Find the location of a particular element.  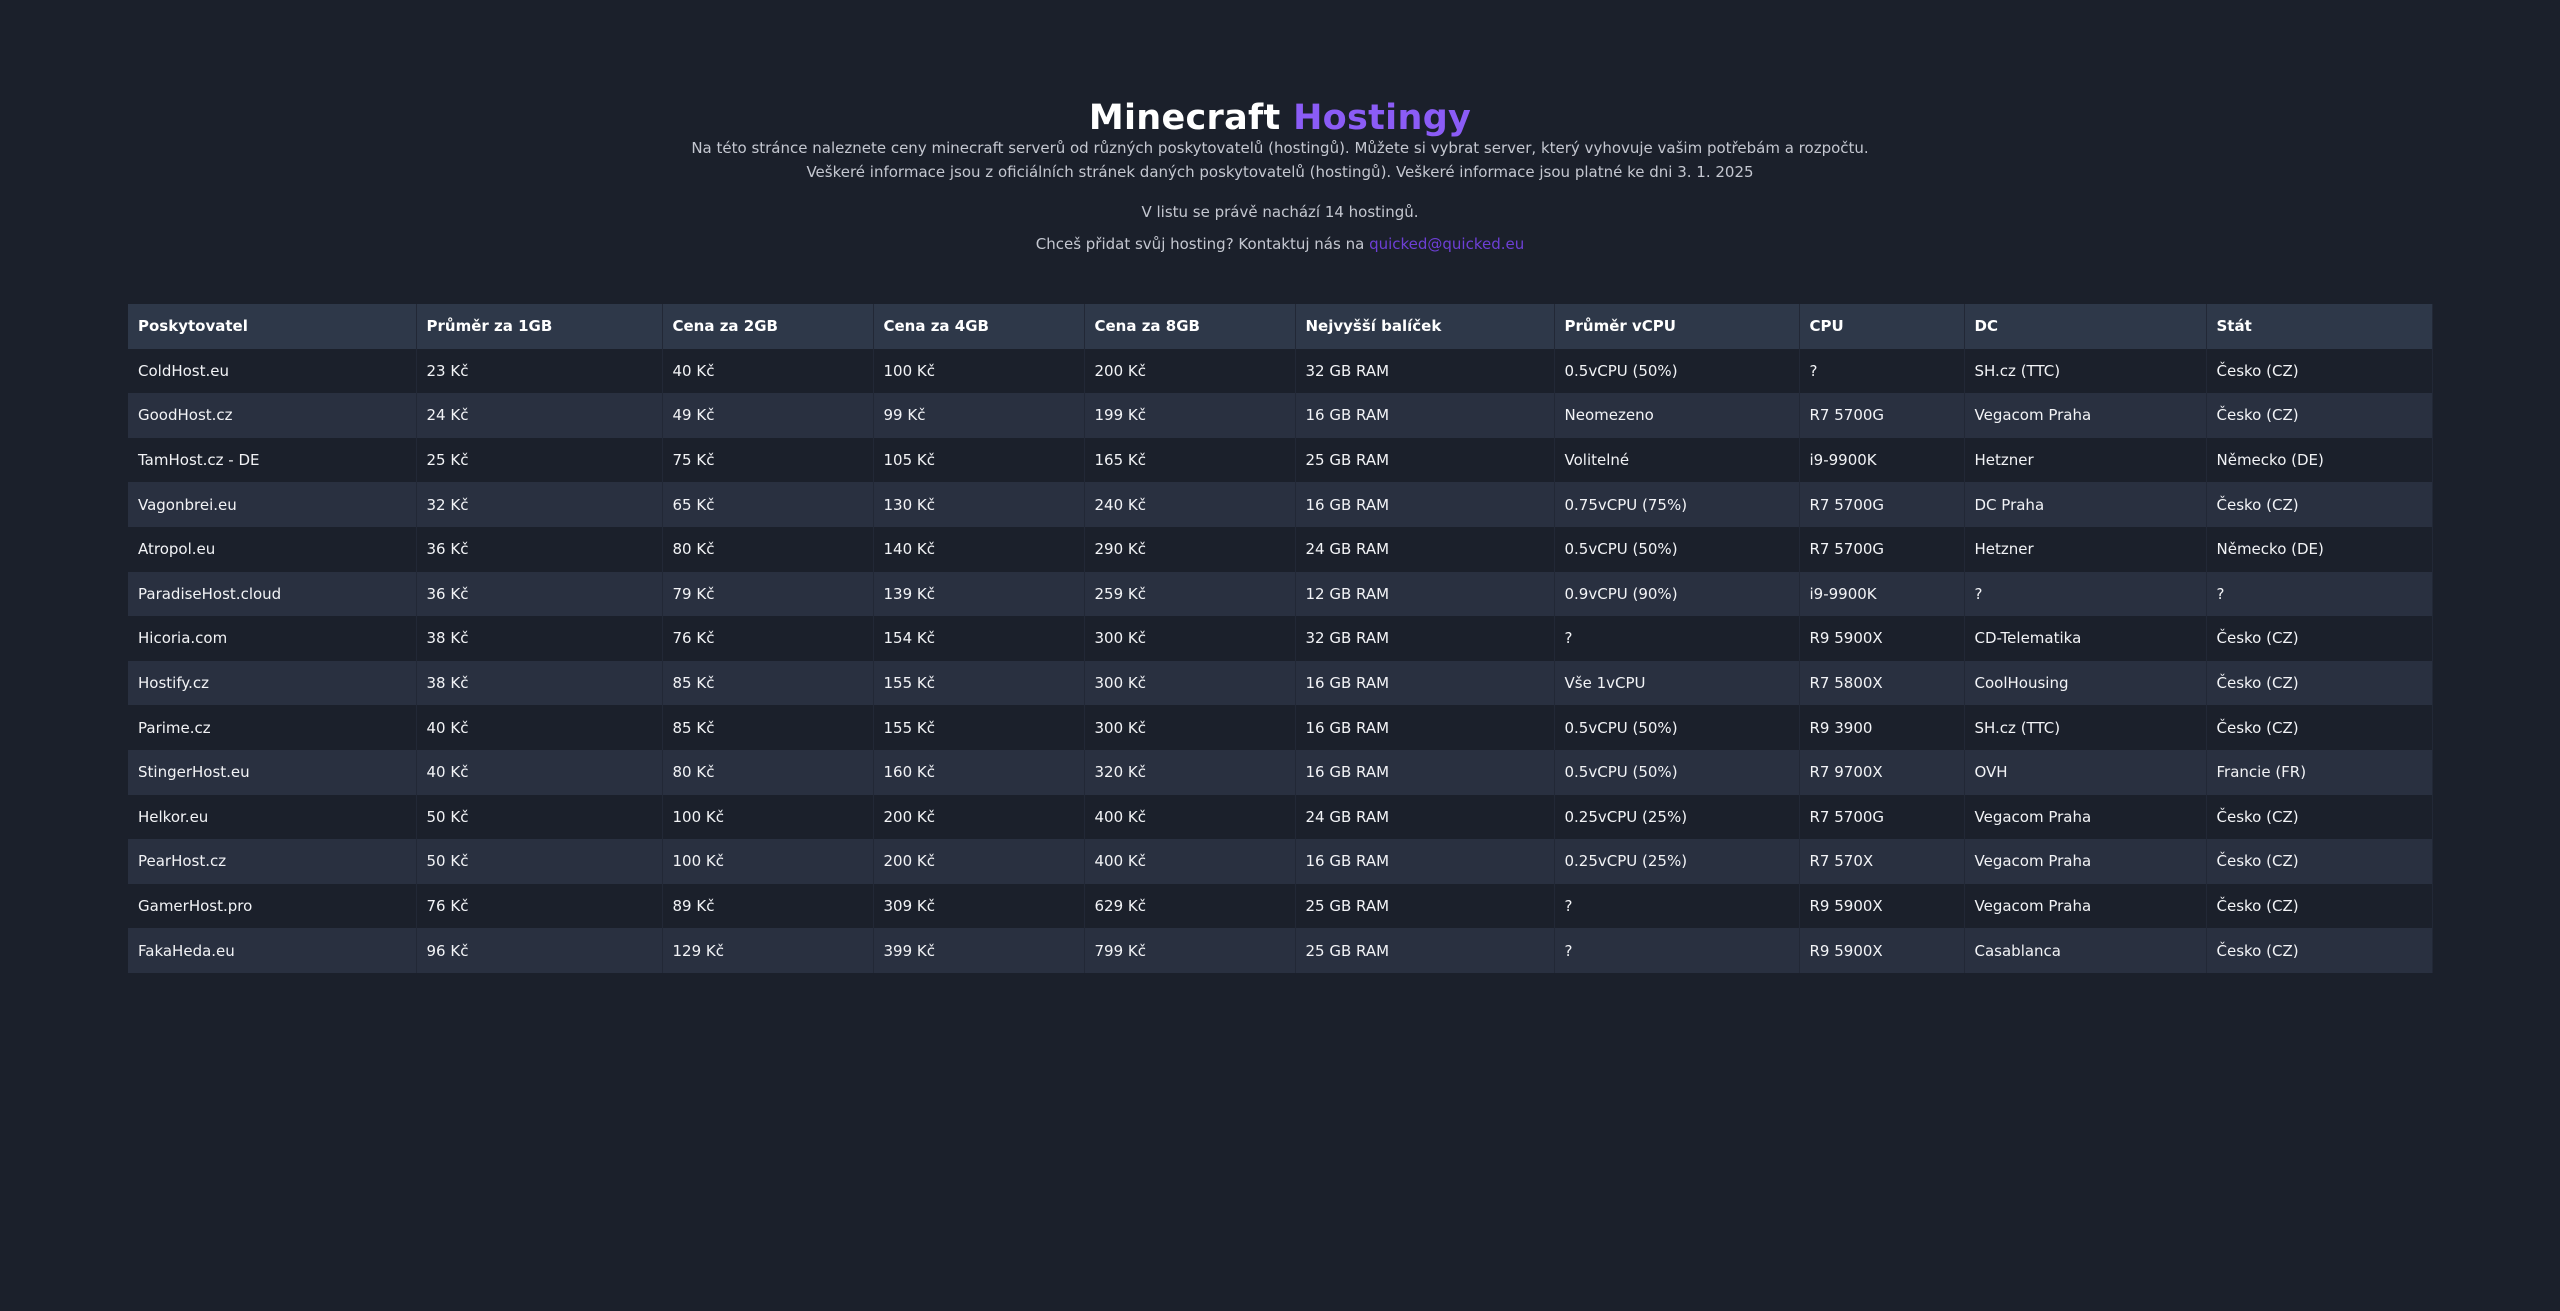

cell-avg-1gb: 38 Kč is located at coordinates (539, 638).